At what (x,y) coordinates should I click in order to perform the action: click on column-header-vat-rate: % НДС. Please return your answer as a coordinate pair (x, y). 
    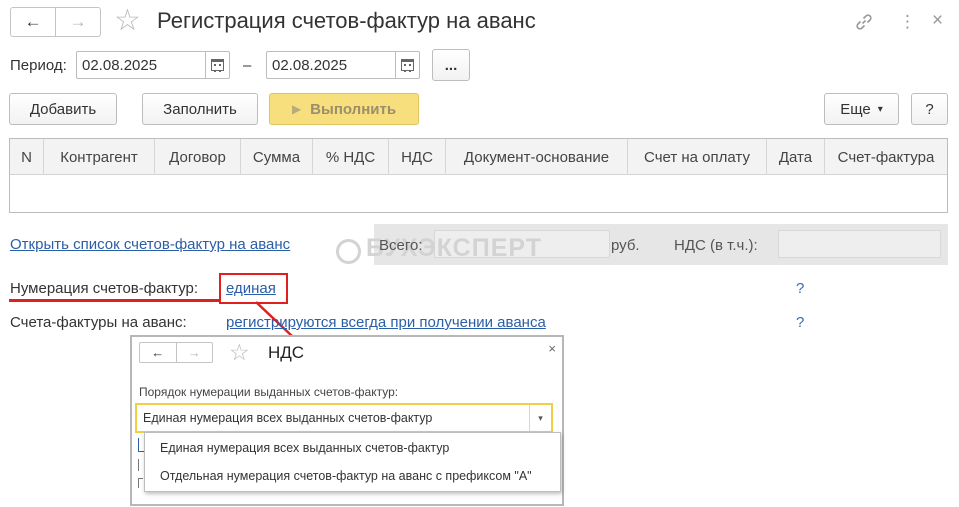
    Looking at the image, I should click on (351, 157).